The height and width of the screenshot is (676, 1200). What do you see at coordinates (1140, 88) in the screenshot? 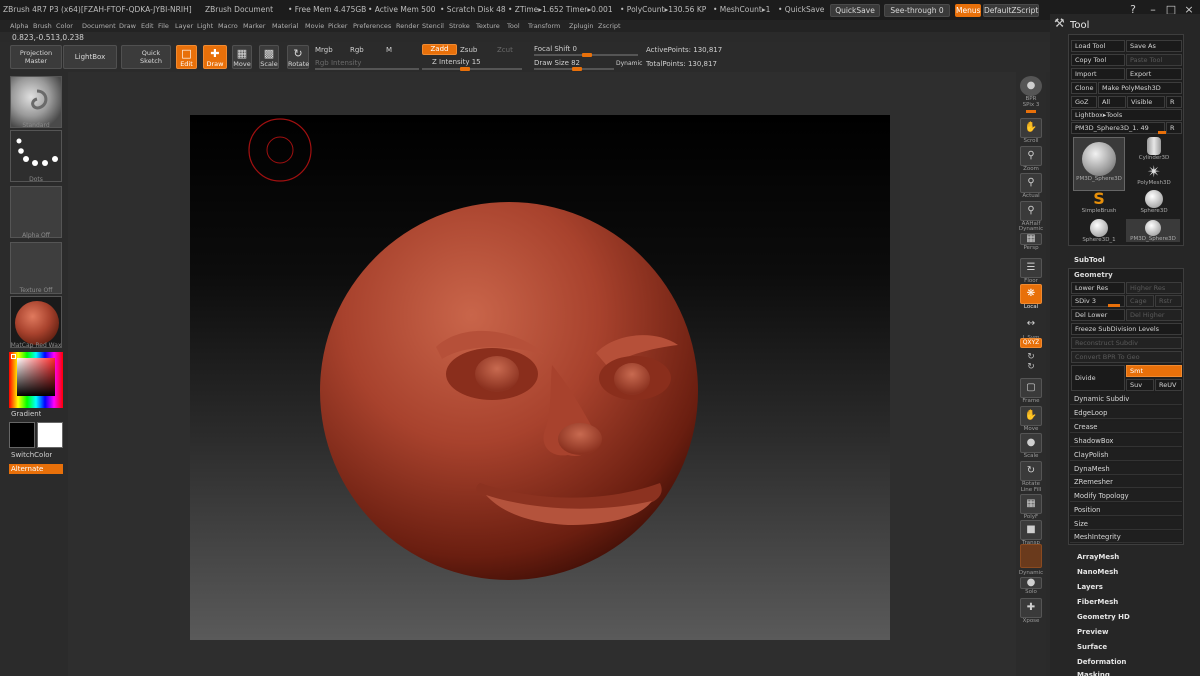
I see `make-polymesh-button: Make PolyMesh3D` at bounding box center [1140, 88].